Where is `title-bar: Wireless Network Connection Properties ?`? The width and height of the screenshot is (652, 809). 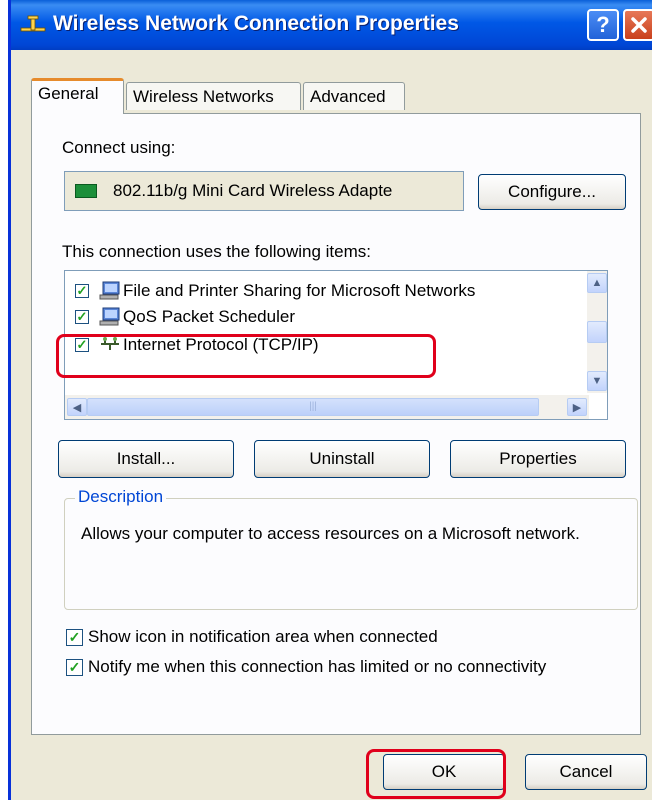
title-bar: Wireless Network Connection Properties ? is located at coordinates (331, 25).